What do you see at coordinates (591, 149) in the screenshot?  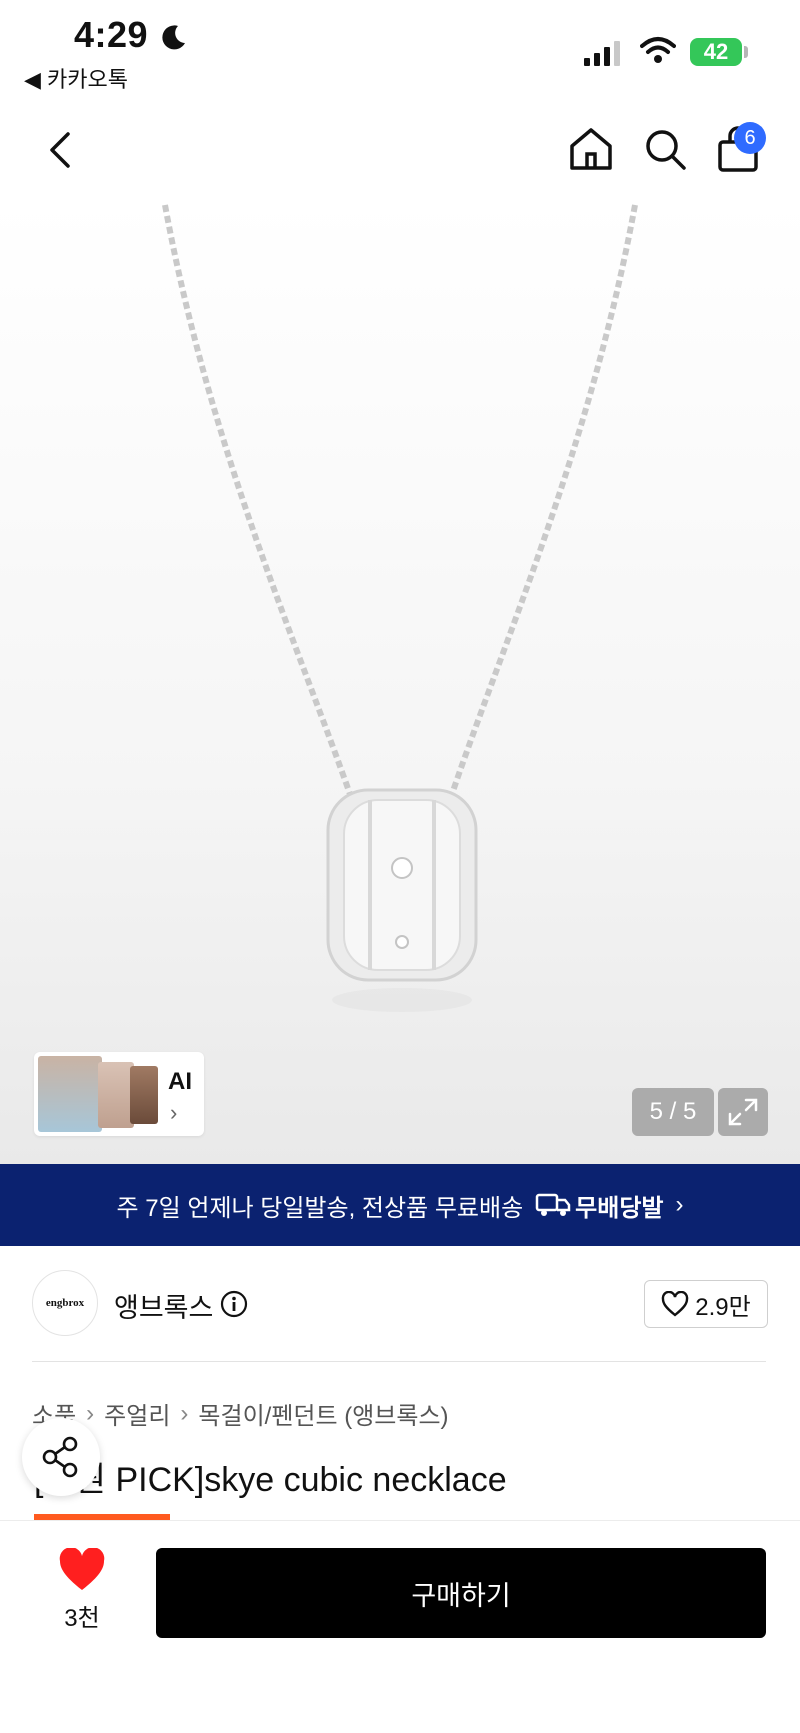 I see `home-icon` at bounding box center [591, 149].